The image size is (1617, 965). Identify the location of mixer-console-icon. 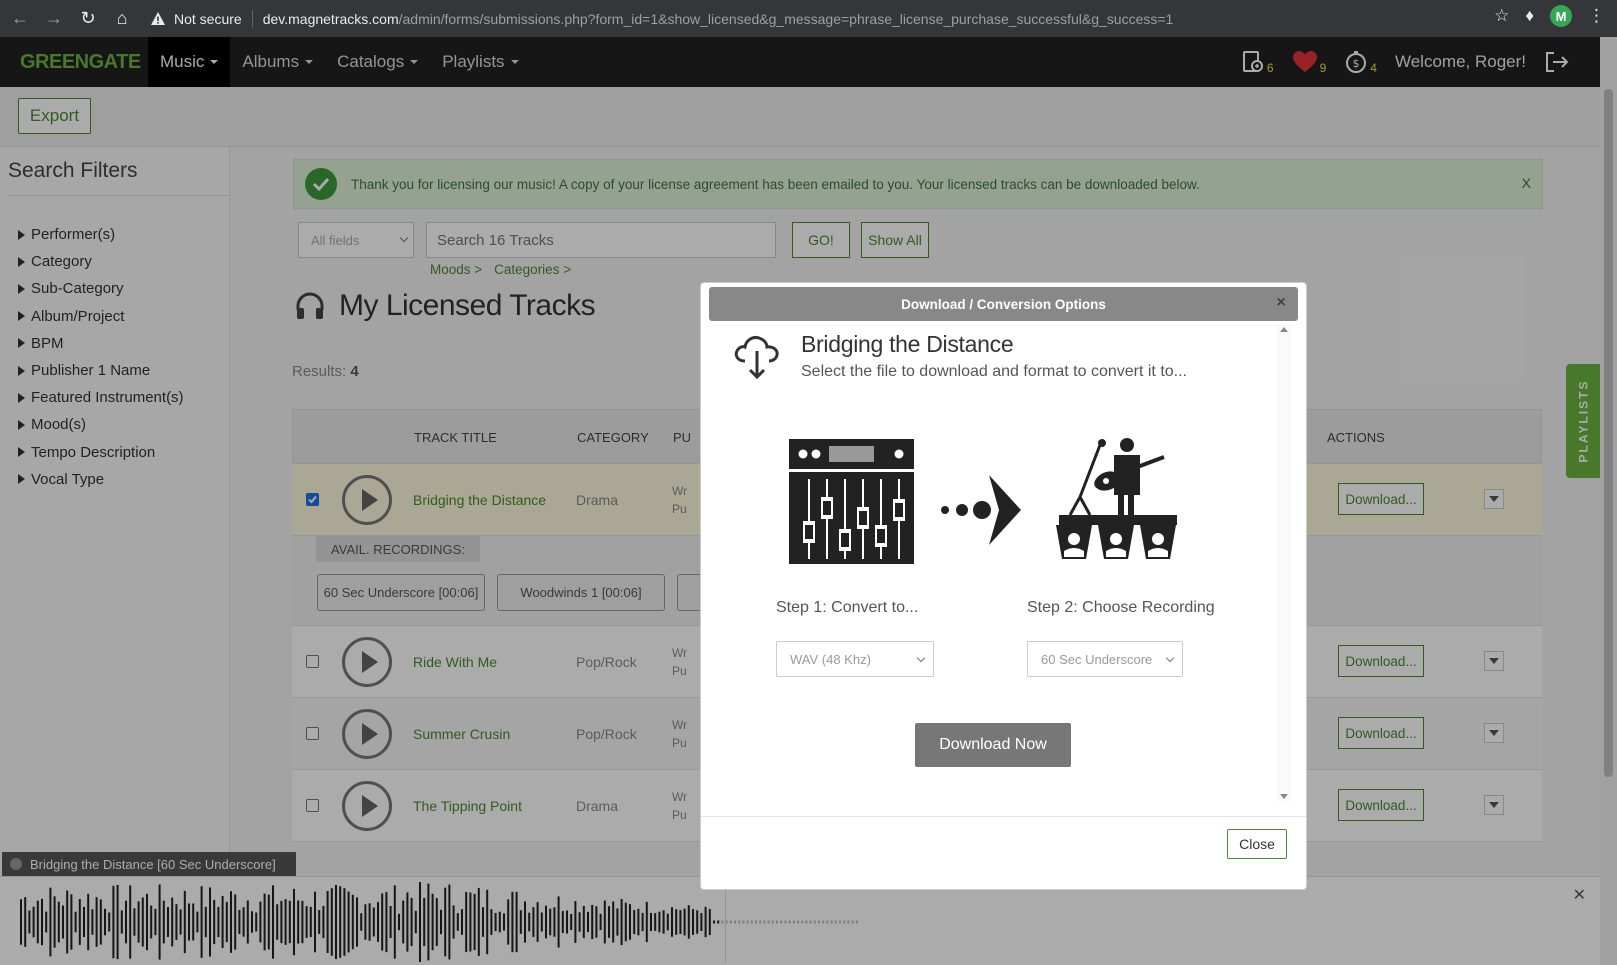
(851, 501).